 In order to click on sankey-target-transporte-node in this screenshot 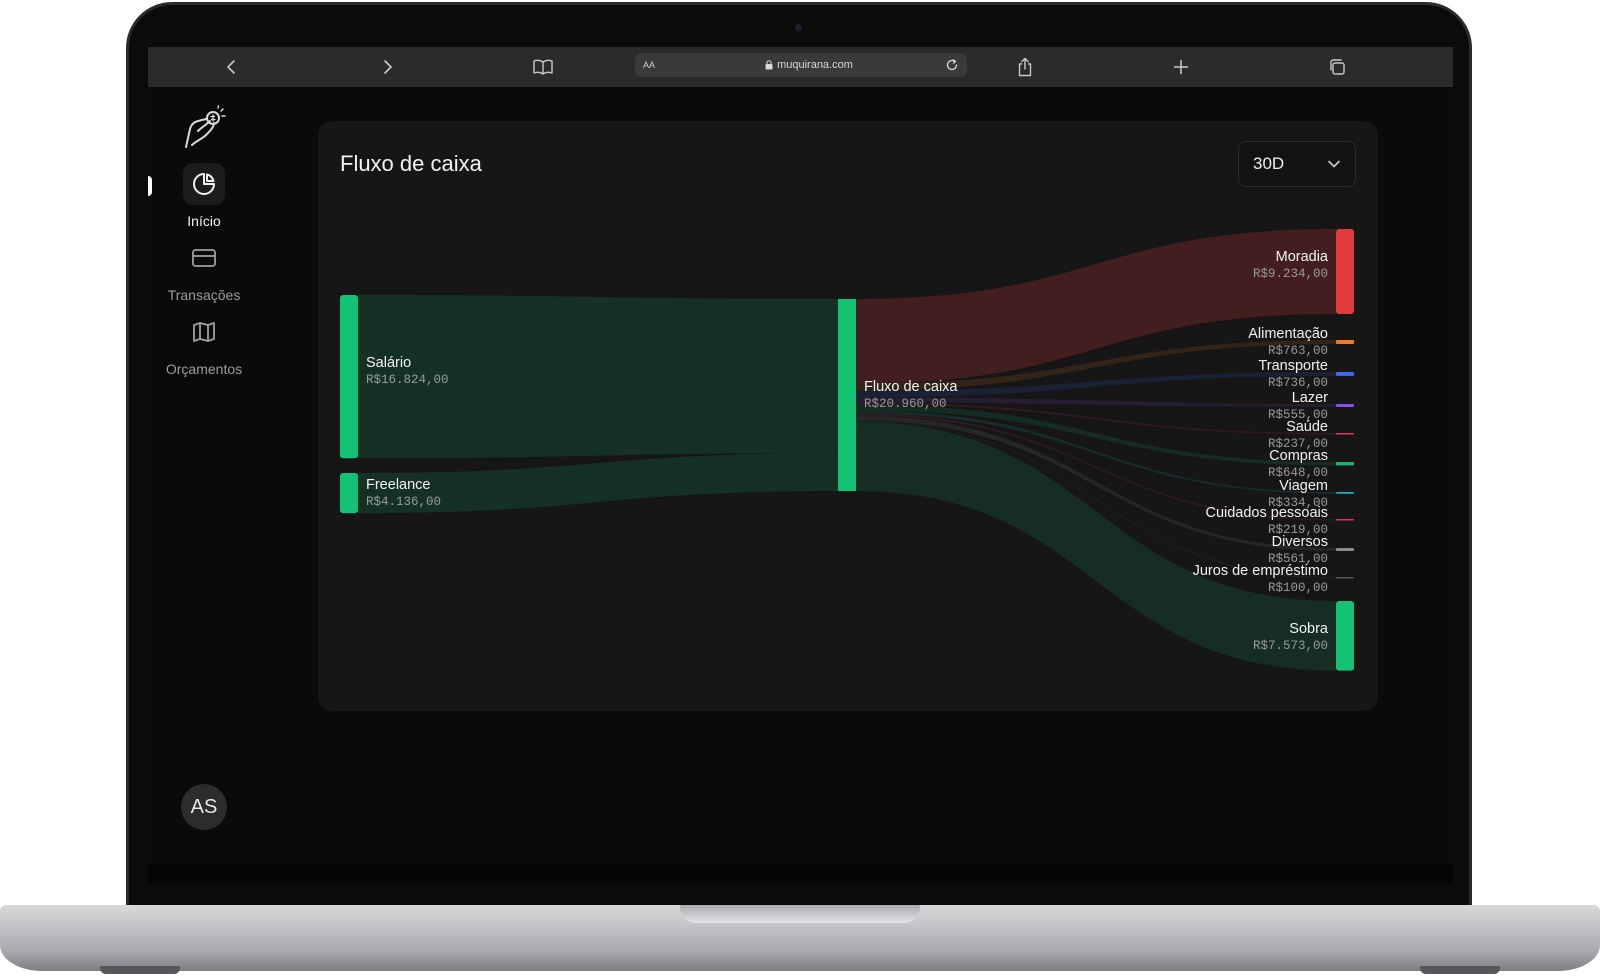, I will do `click(1345, 374)`.